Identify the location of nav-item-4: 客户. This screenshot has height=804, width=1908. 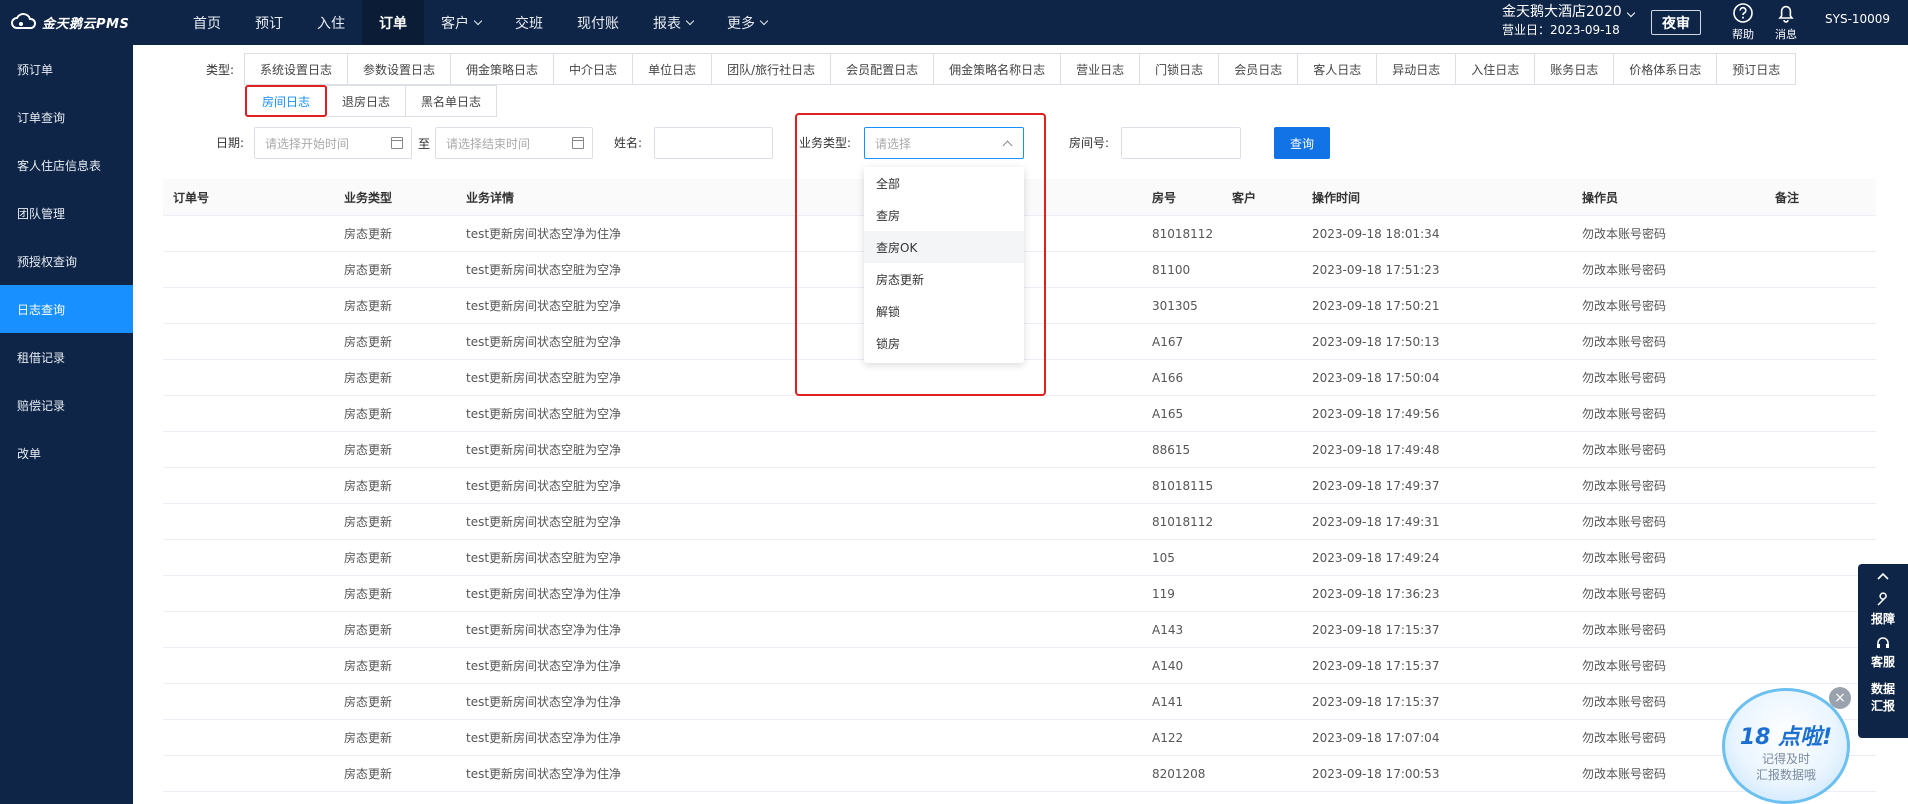
(461, 22).